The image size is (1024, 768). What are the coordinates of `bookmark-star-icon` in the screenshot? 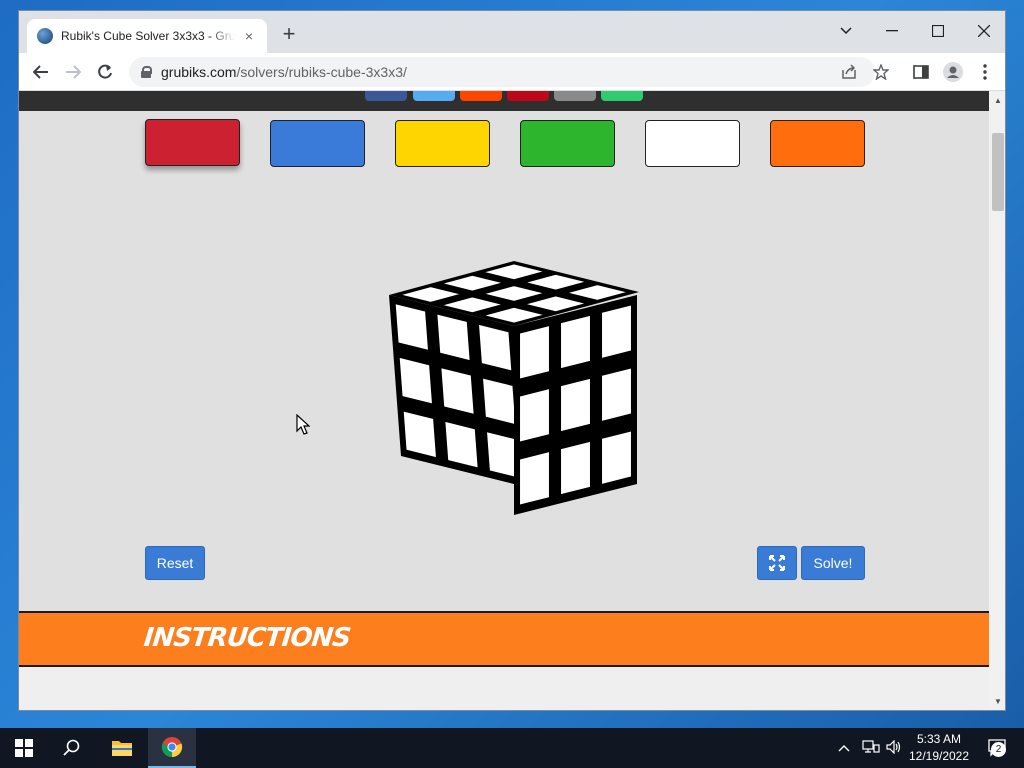 It's located at (881, 72).